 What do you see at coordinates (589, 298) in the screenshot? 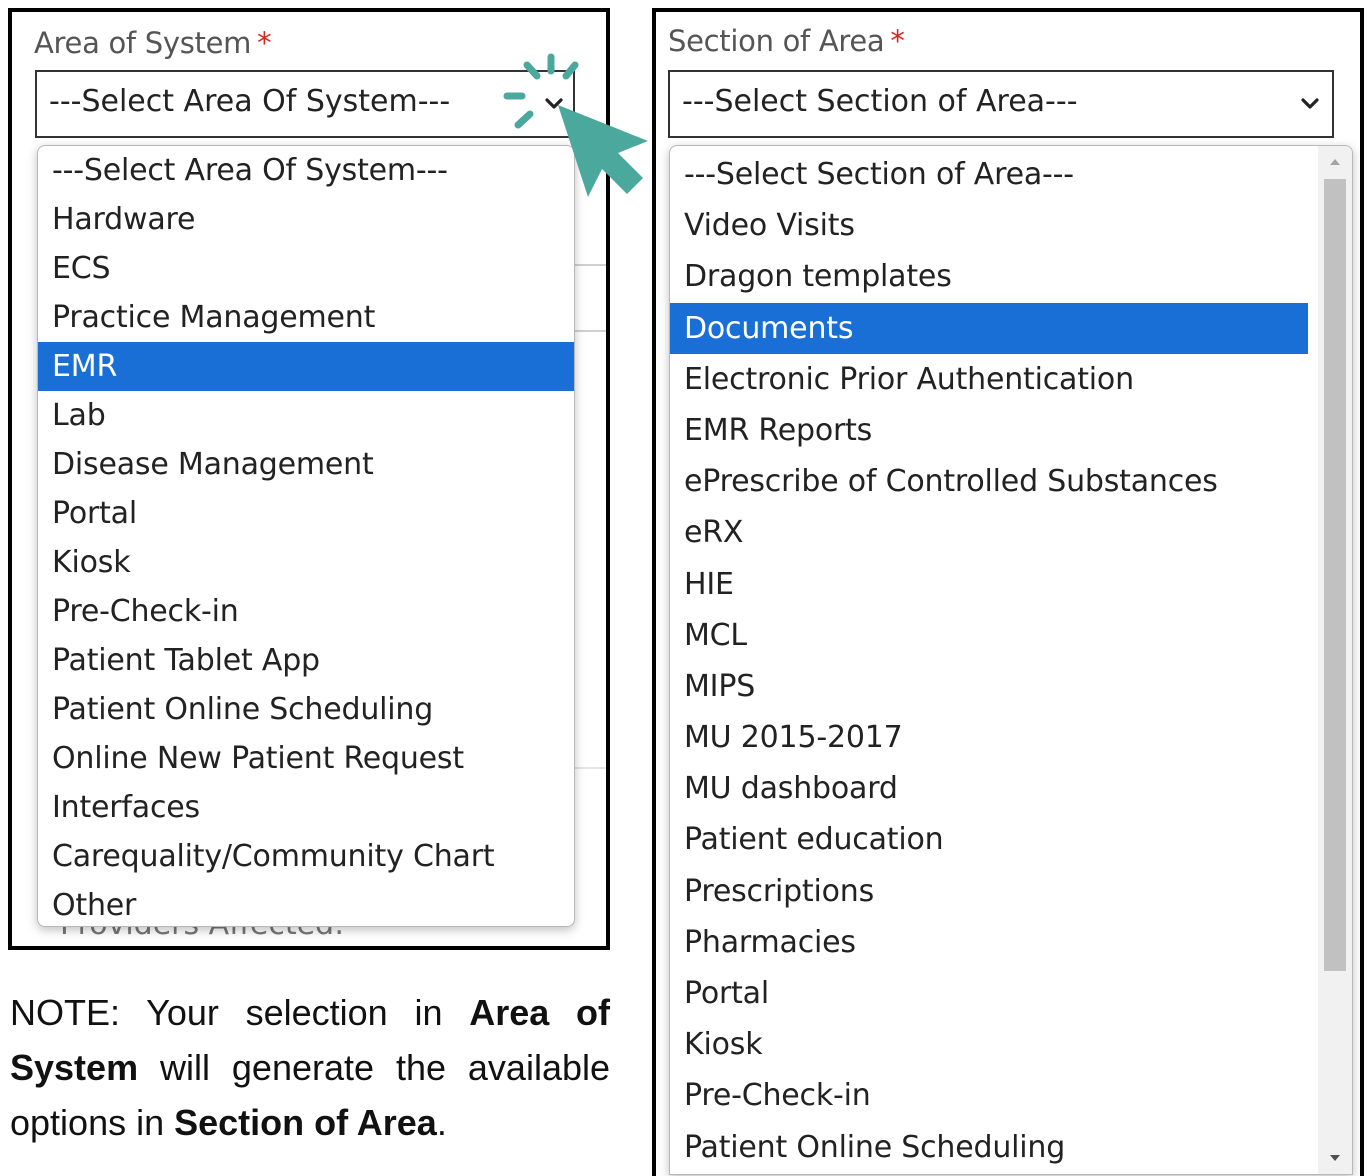
I see `background-form-input` at bounding box center [589, 298].